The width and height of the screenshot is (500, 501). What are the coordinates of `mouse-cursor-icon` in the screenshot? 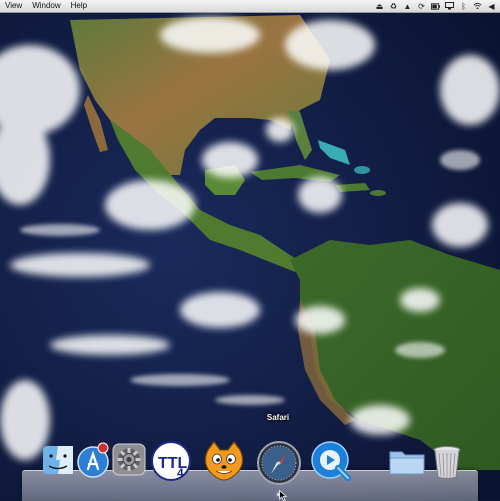 It's located at (283, 495).